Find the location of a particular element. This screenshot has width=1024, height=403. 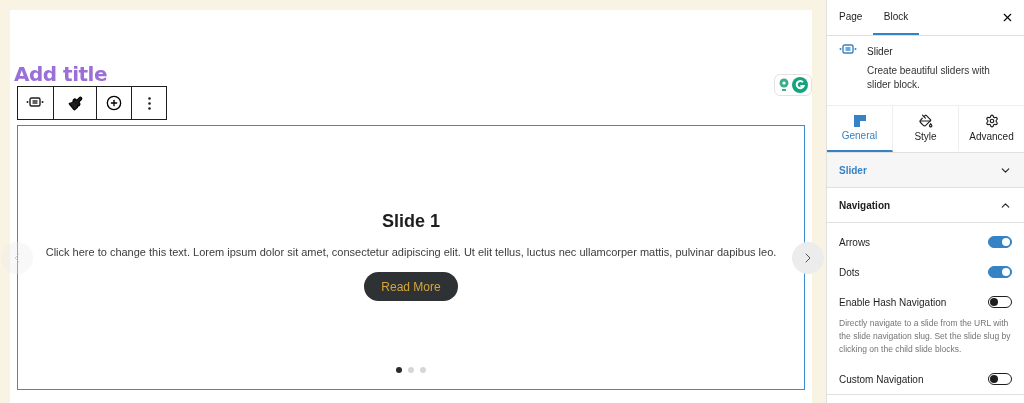

g-logo-icon is located at coordinates (800, 85).